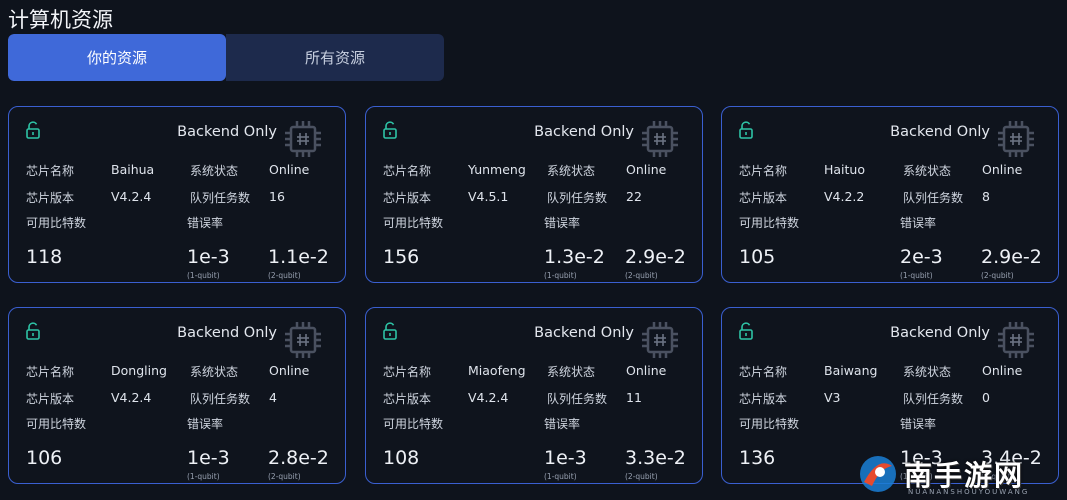 The image size is (1067, 500). Describe the element at coordinates (117, 57) in the screenshot. I see `tab-your-resources: 你的资源` at that location.